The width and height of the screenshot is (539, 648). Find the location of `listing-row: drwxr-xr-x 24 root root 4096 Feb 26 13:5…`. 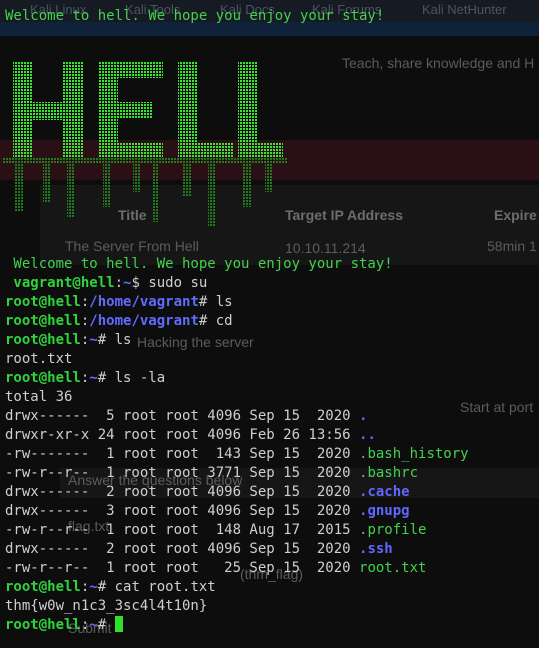

listing-row: drwxr-xr-x 24 root root 4096 Feb 26 13:5… is located at coordinates (190, 435).